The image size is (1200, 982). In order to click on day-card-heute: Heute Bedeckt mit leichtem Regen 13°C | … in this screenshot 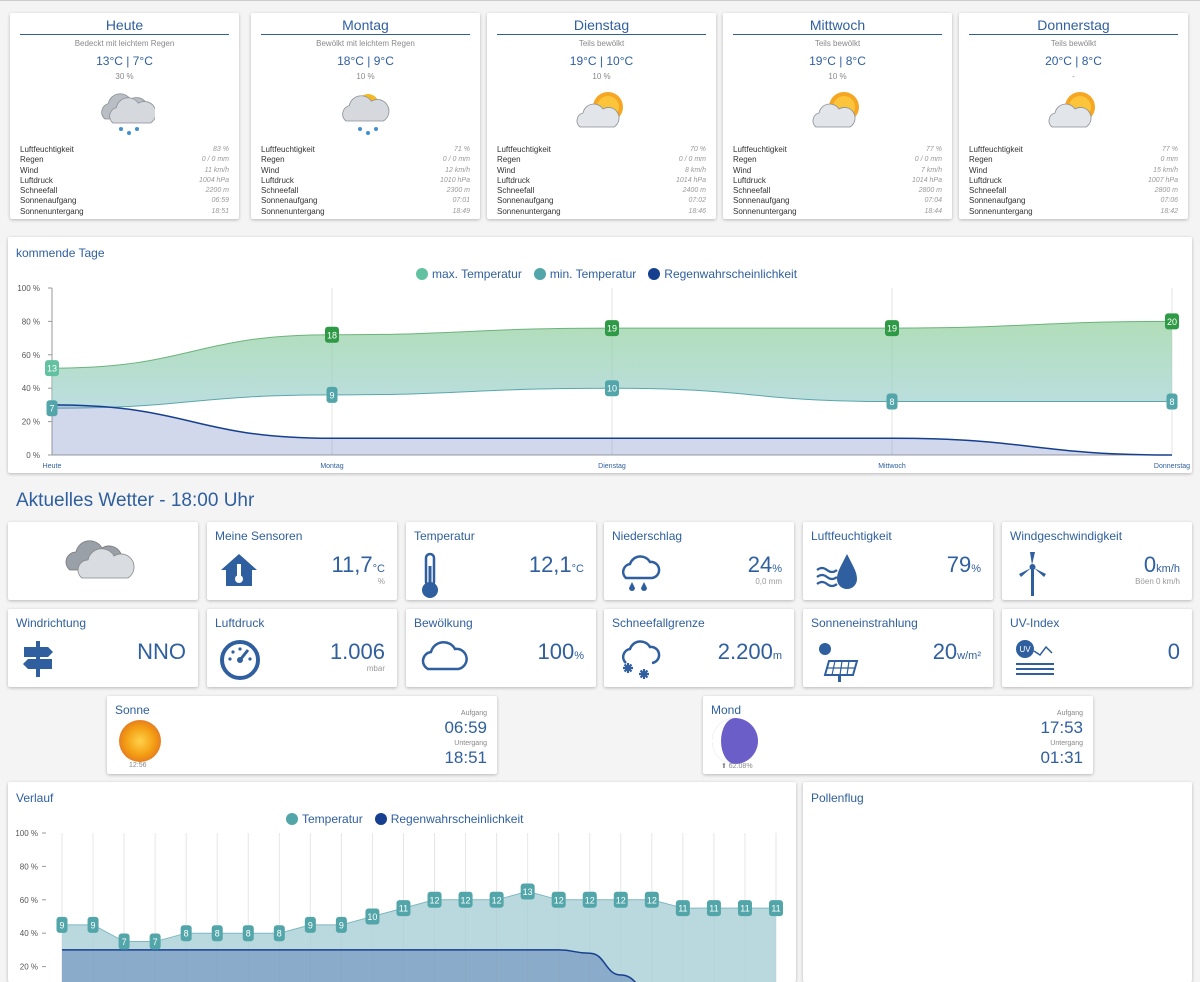, I will do `click(124, 116)`.